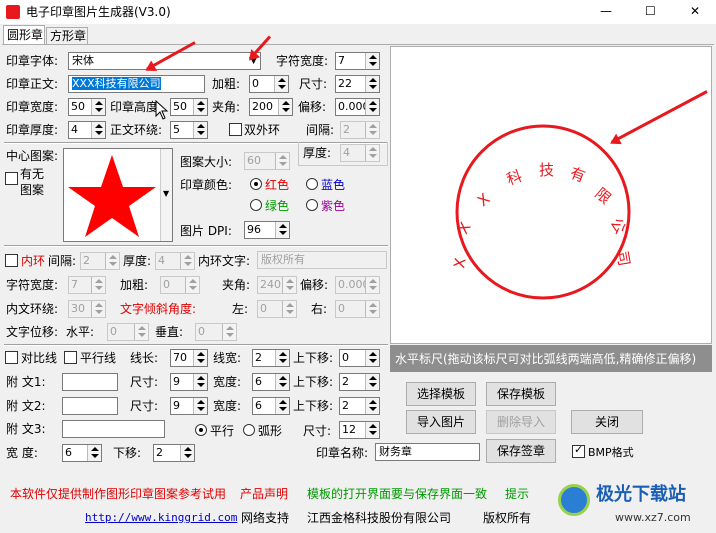  What do you see at coordinates (650, 11) in the screenshot?
I see `maximize-icon: ☐` at bounding box center [650, 11].